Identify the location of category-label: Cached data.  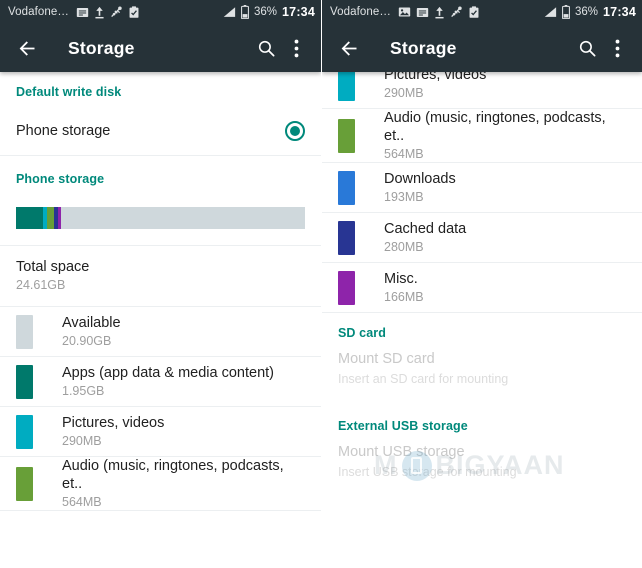
(425, 229).